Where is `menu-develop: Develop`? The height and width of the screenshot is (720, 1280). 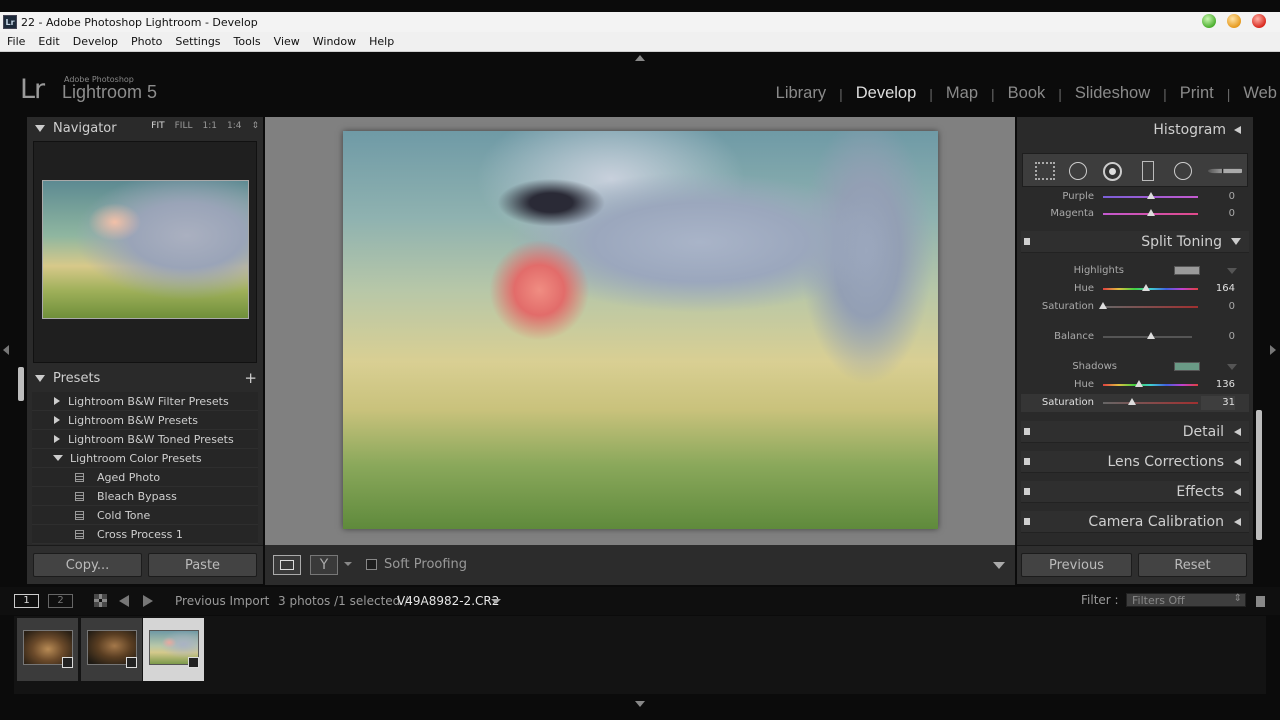 menu-develop: Develop is located at coordinates (95, 41).